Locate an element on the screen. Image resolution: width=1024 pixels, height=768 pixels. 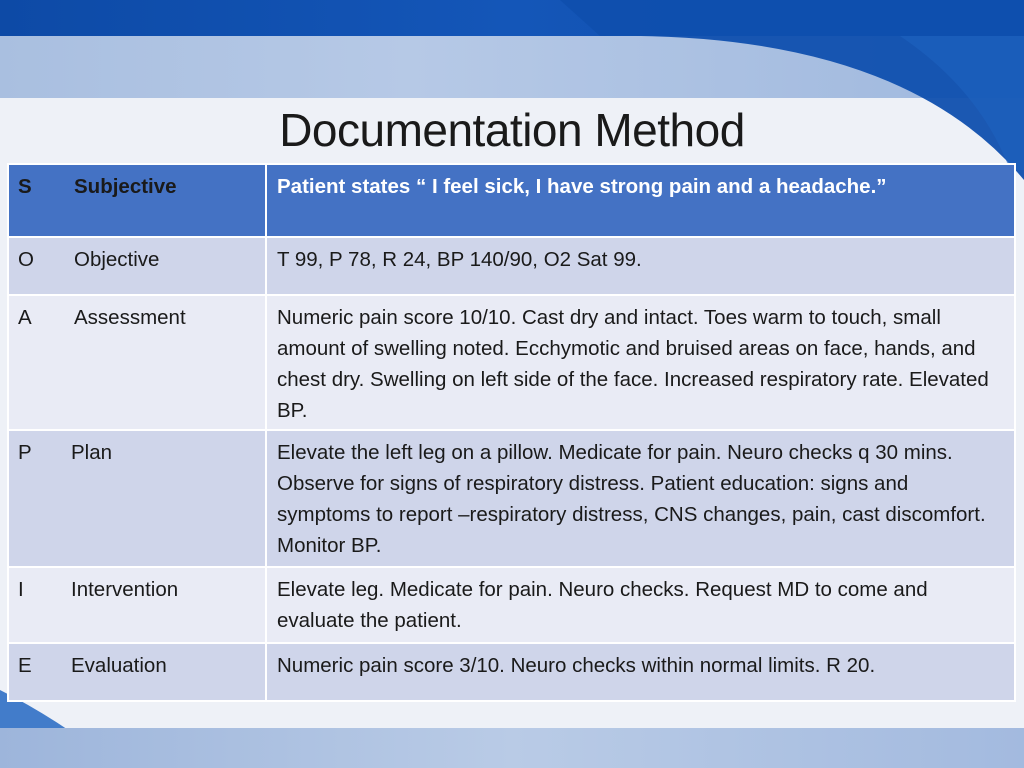
row-key: O Objective is located at coordinates (137, 266).